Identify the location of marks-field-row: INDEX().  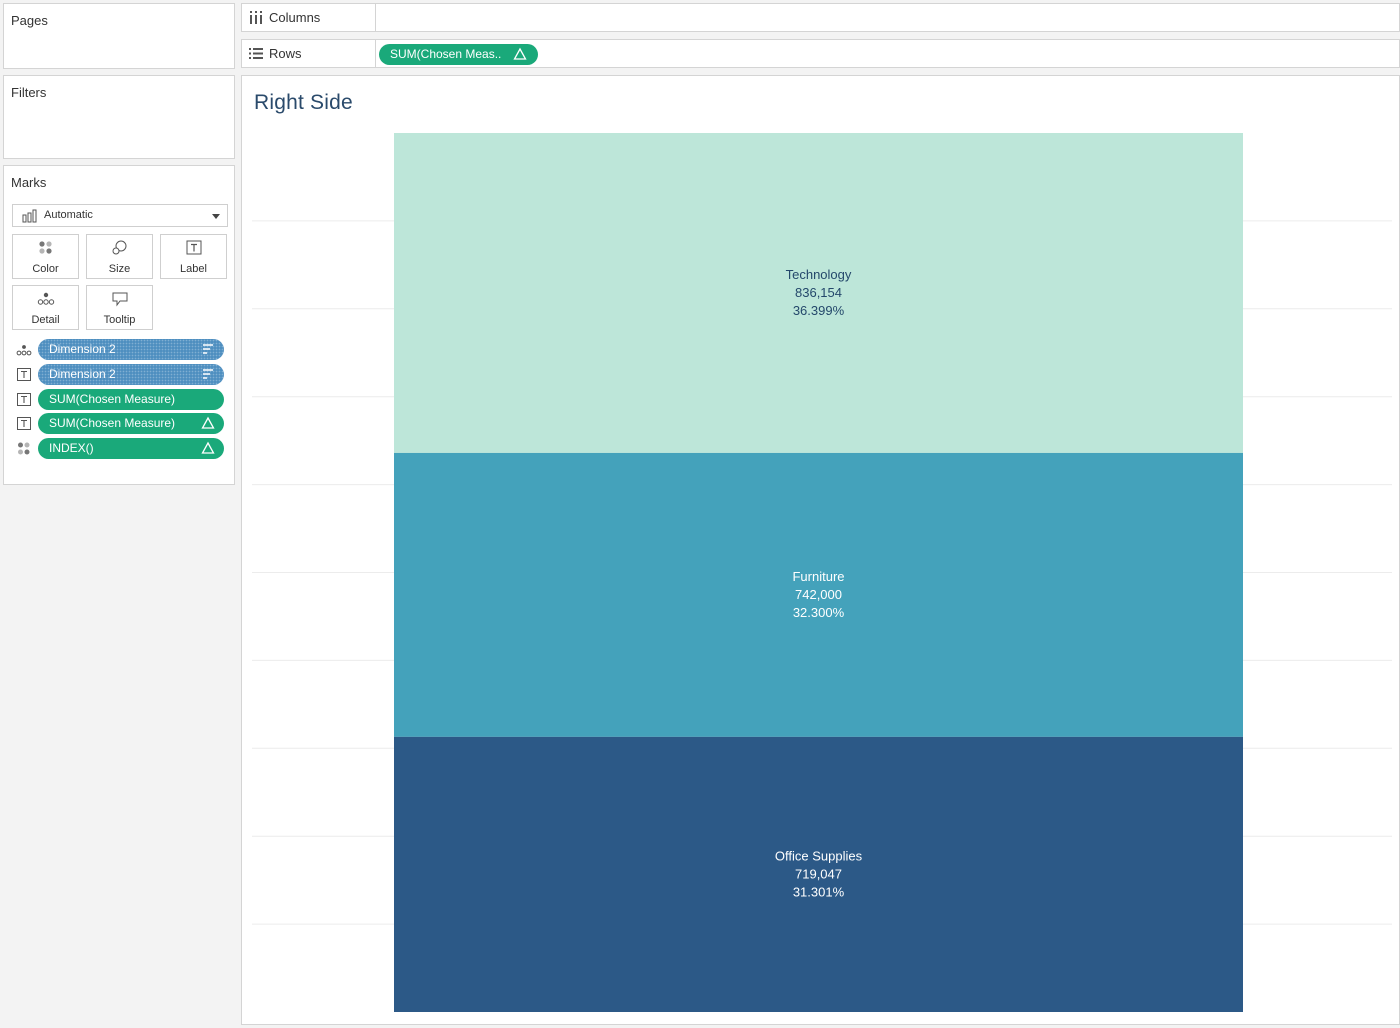
(121, 448).